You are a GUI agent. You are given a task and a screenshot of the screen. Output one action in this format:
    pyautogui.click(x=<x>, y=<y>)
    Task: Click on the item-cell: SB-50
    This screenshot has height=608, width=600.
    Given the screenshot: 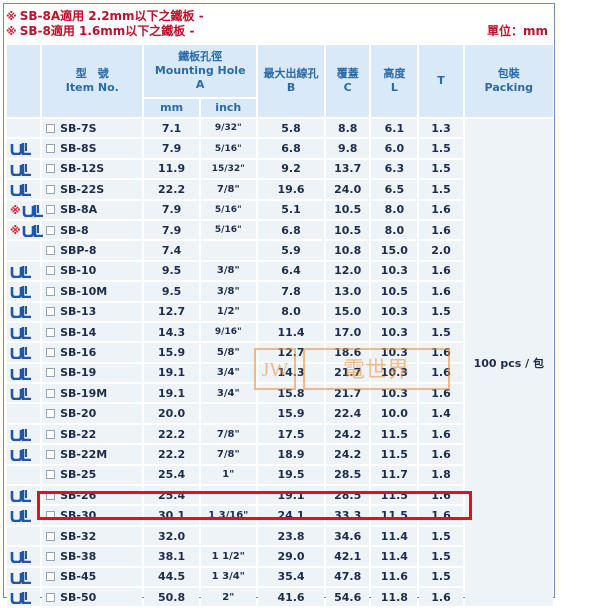 What is the action you would take?
    pyautogui.click(x=92, y=597)
    